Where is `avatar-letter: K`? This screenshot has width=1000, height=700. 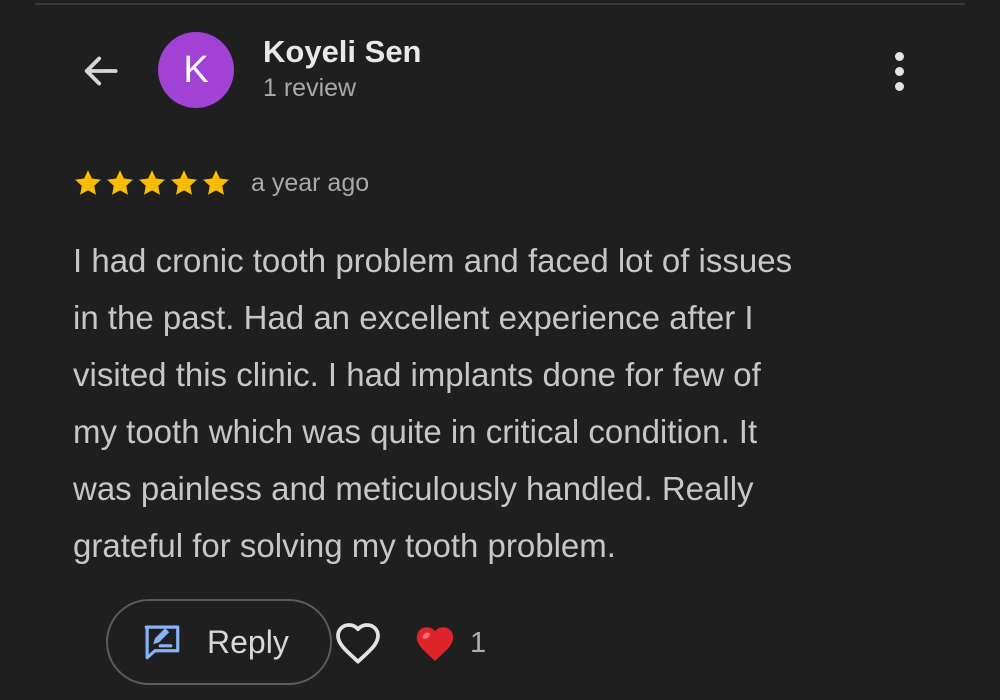 avatar-letter: K is located at coordinates (196, 69).